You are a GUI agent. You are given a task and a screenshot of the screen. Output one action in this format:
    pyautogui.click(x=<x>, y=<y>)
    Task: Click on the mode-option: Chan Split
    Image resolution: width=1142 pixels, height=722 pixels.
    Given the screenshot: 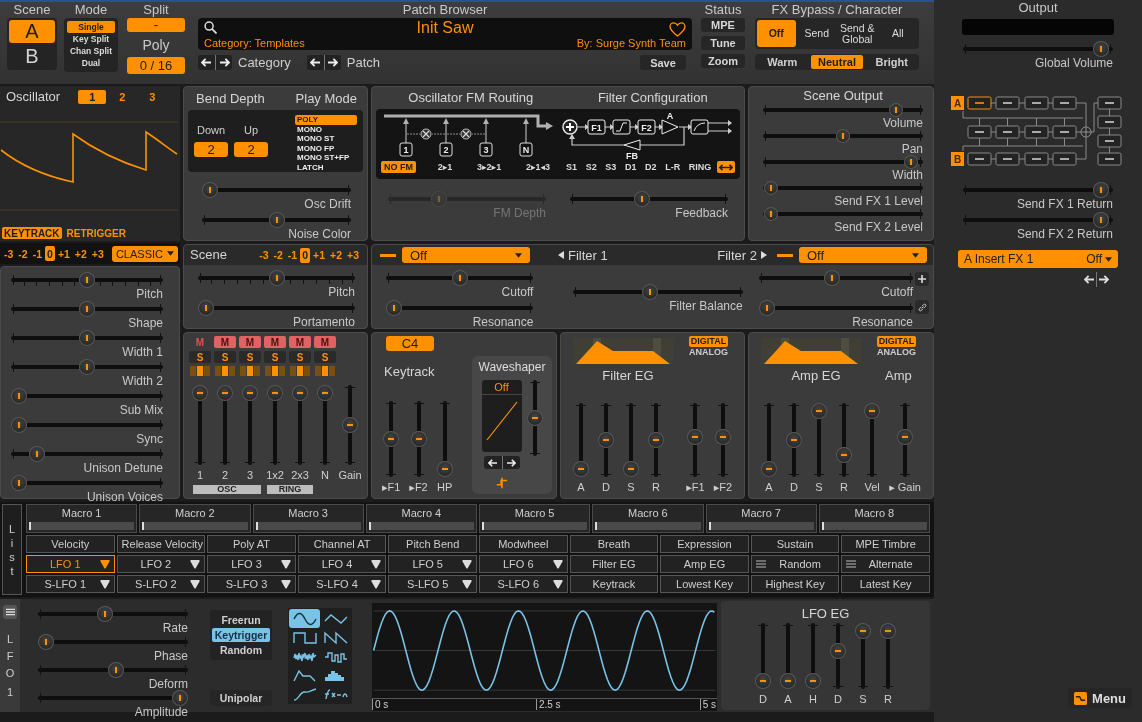 What is the action you would take?
    pyautogui.click(x=91, y=51)
    